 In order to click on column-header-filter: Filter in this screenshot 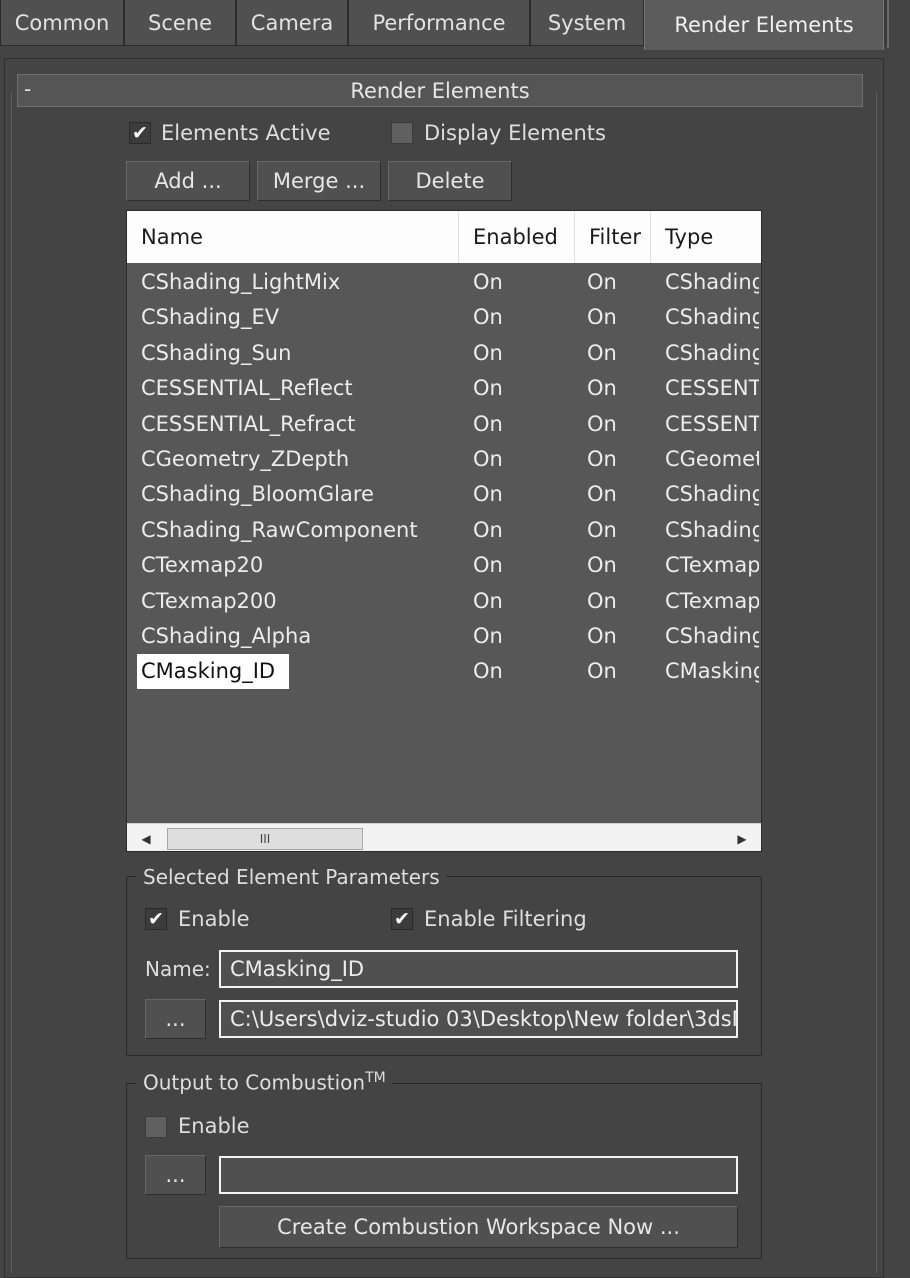, I will do `click(613, 237)`.